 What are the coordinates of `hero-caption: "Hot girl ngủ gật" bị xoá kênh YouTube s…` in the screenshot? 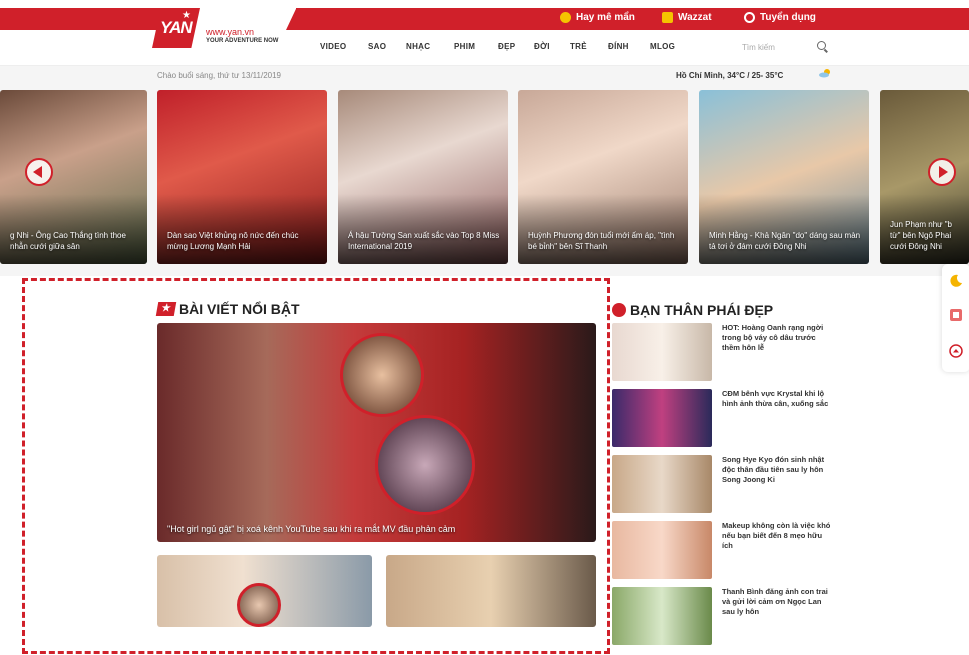 It's located at (311, 529).